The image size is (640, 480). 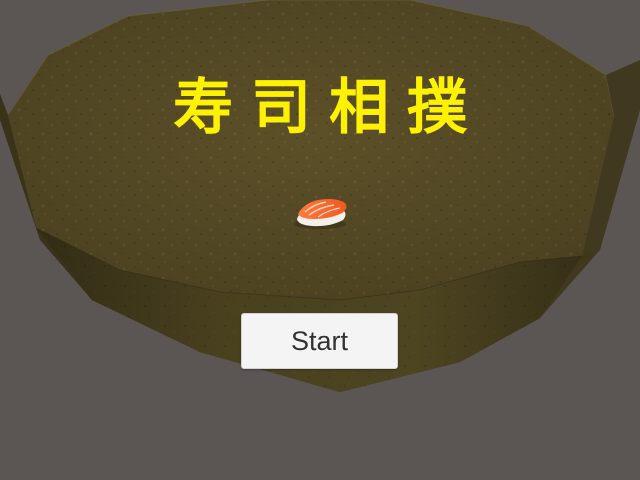 I want to click on start-button: Start, so click(x=319, y=341).